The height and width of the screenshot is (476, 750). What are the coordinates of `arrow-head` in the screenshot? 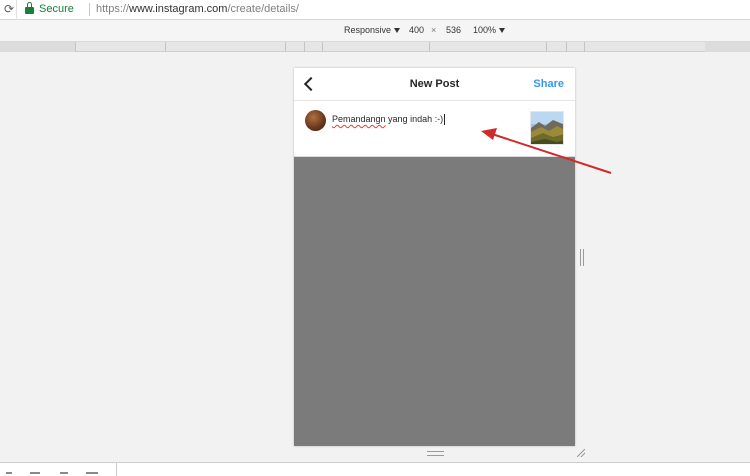 It's located at (489, 134).